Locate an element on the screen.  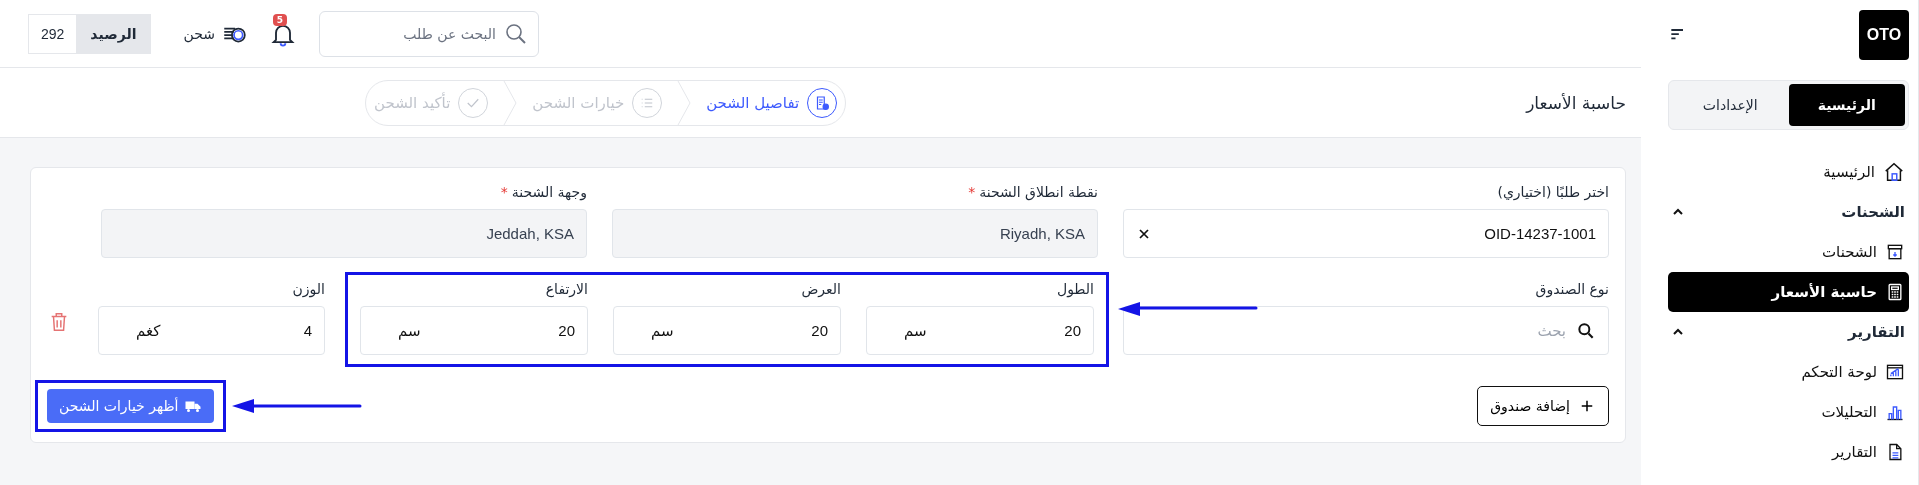
nav-item: التقارير is located at coordinates (1788, 452).